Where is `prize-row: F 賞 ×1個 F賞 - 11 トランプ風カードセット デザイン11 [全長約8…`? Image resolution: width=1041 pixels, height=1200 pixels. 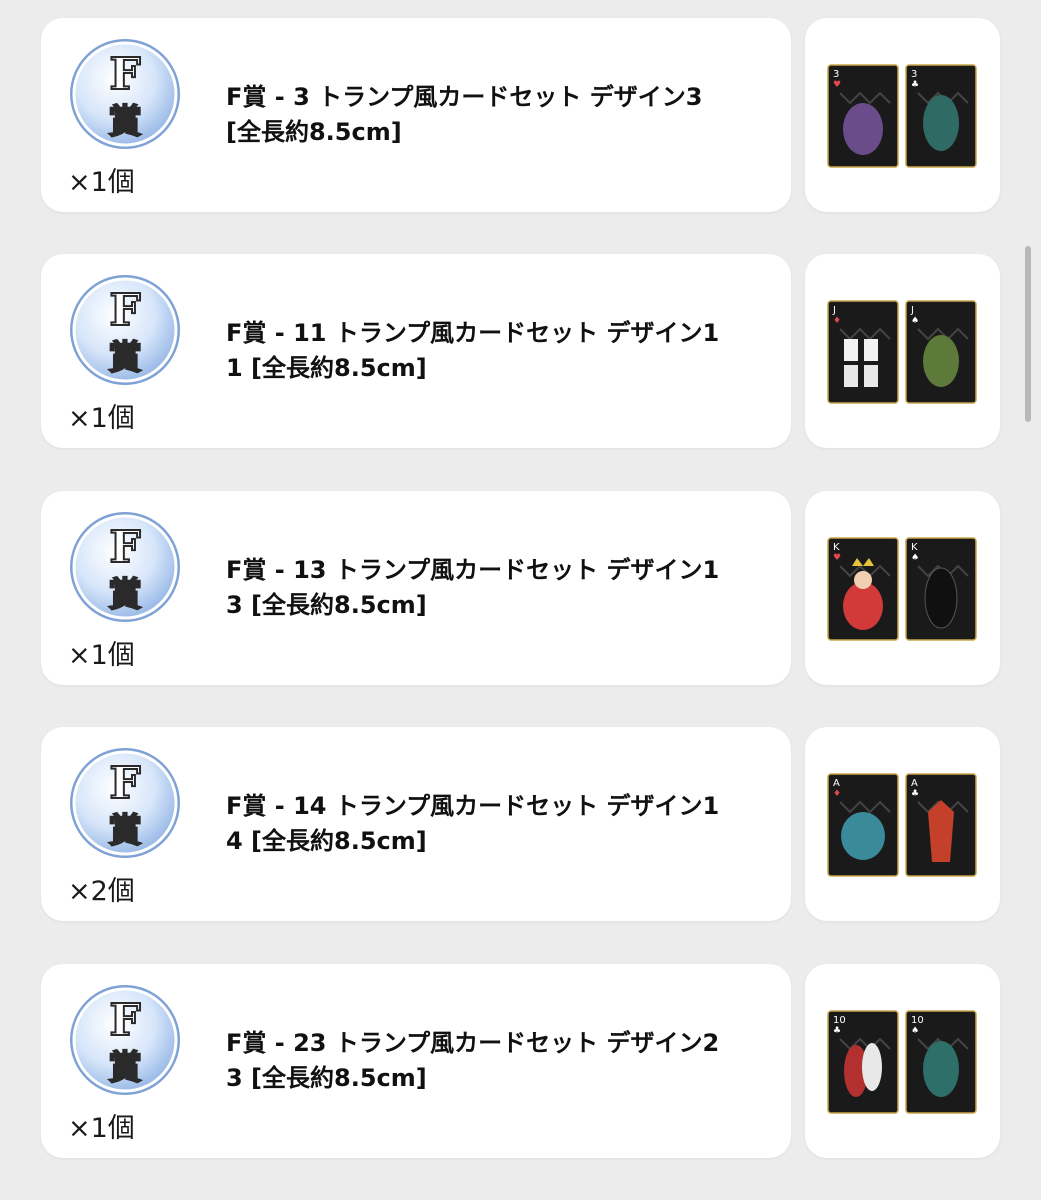
prize-row: F 賞 ×1個 F賞 - 11 トランプ風カードセット デザイン11 [全長約8… is located at coordinates (520, 351).